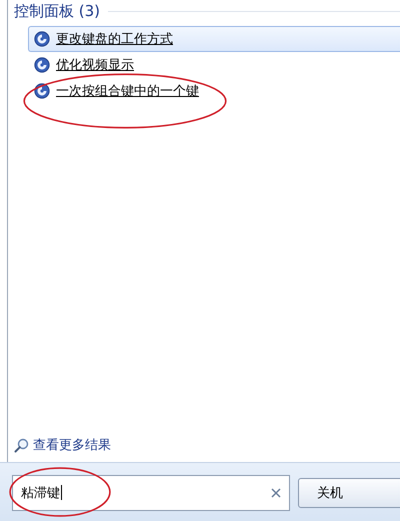 This screenshot has width=400, height=521. I want to click on clear-icon, so click(276, 493).